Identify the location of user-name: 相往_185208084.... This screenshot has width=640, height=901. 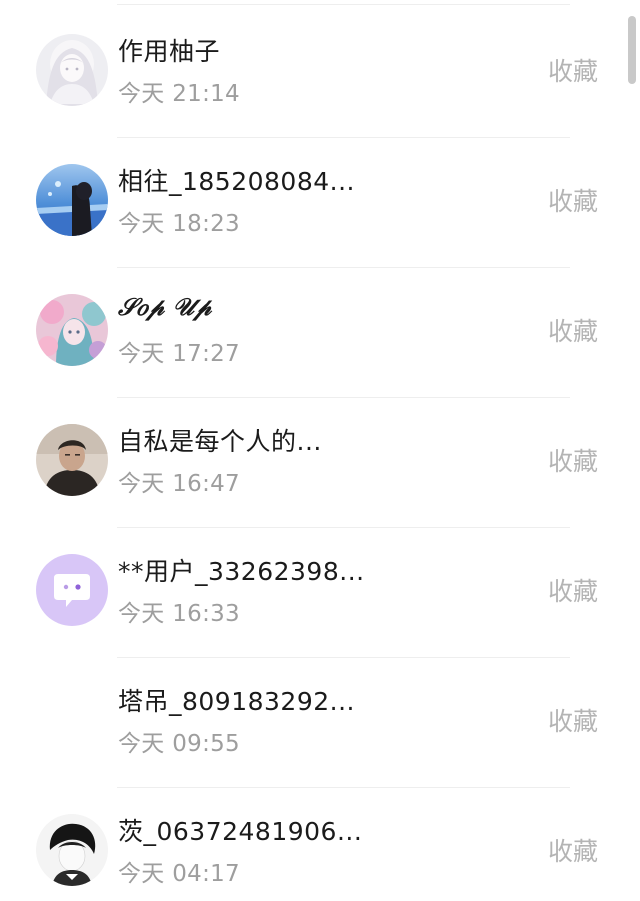
(236, 181).